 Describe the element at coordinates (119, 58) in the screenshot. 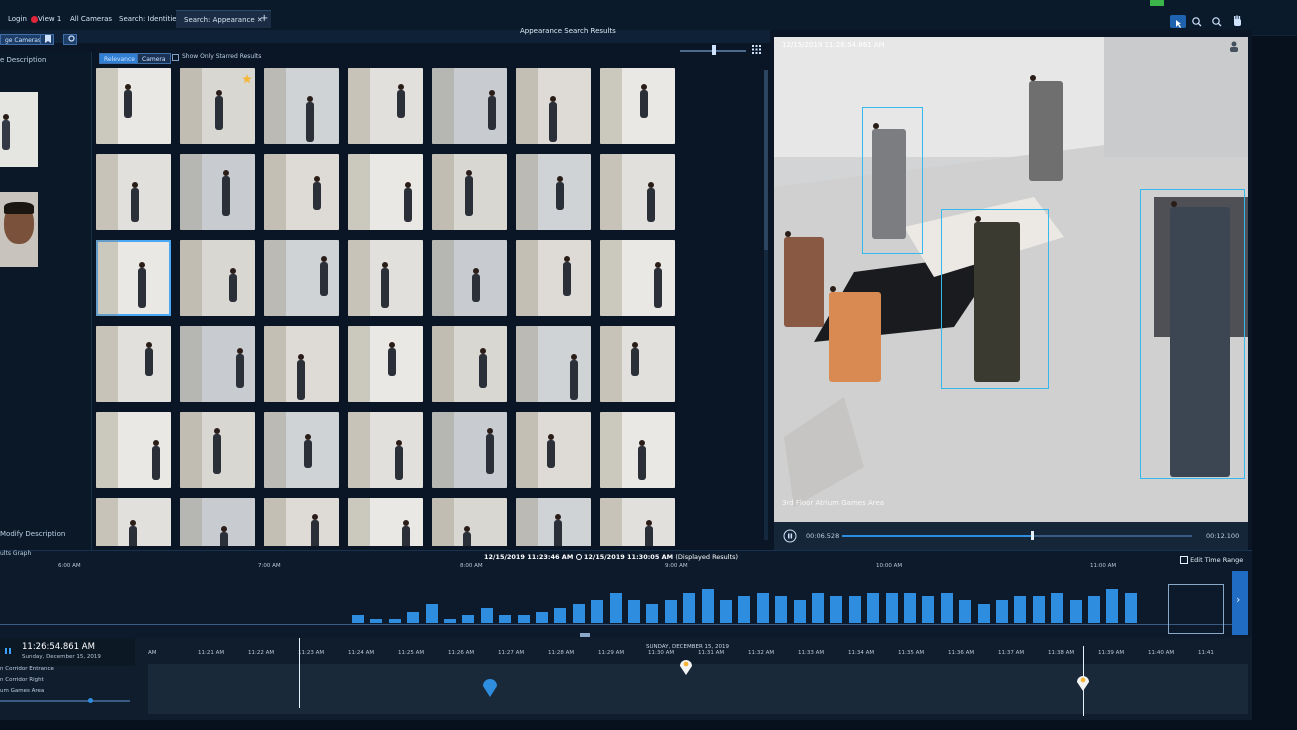

I see `sort-relevance-button: Relevance` at that location.